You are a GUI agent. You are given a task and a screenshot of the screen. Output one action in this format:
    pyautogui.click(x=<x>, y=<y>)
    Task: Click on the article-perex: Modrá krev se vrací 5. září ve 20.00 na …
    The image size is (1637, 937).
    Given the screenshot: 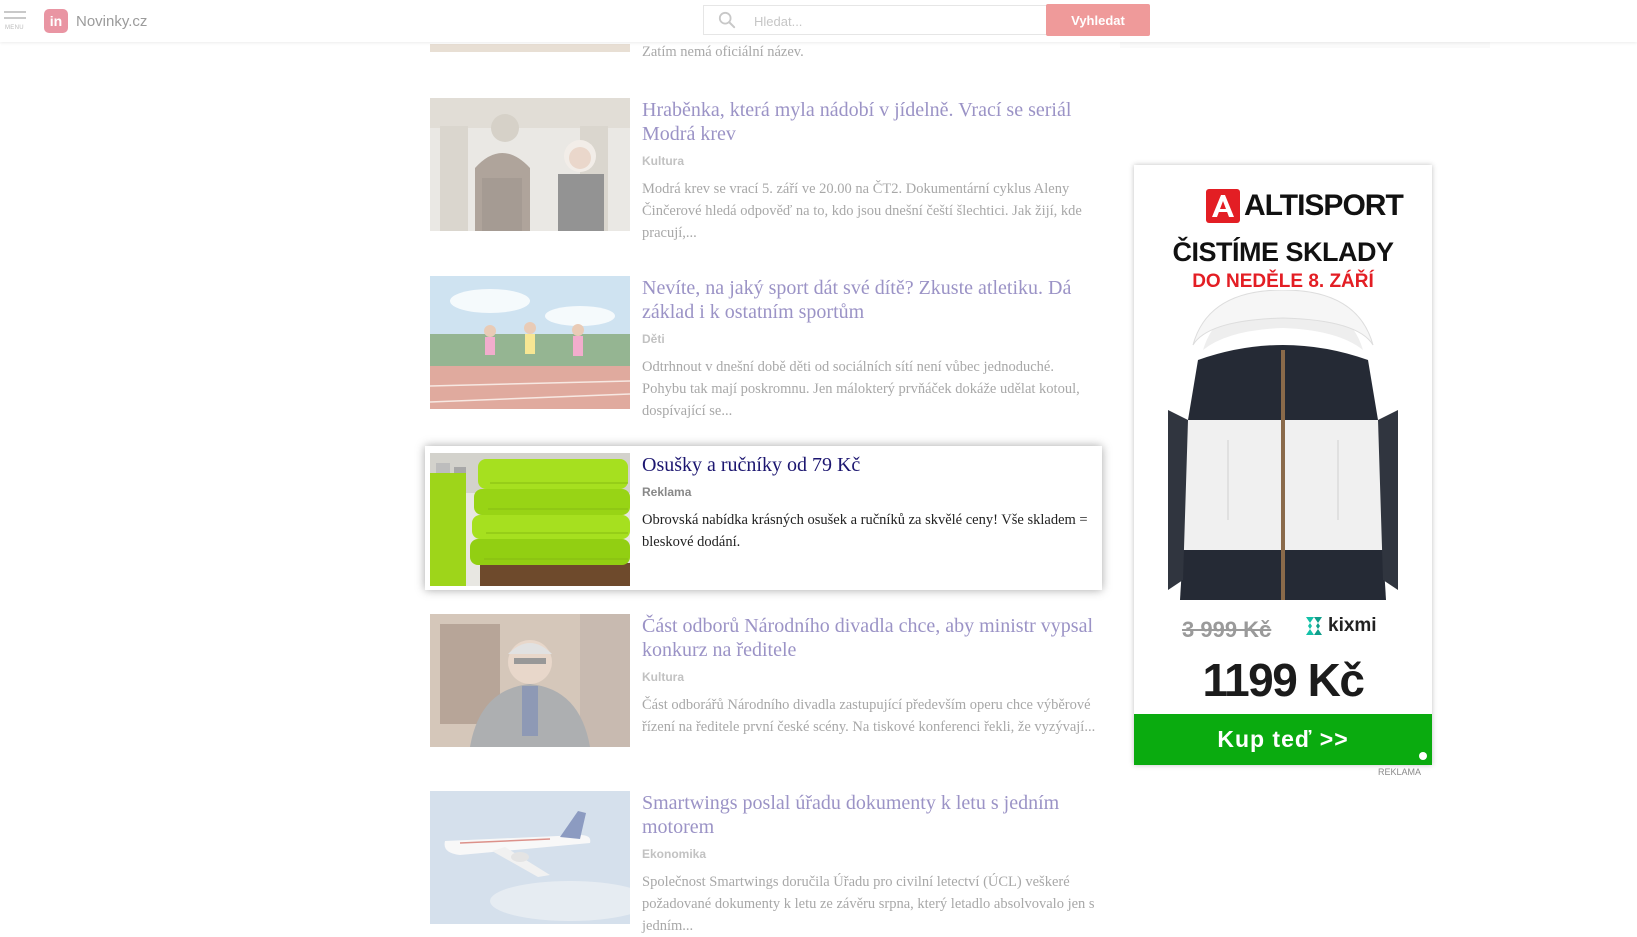 What is the action you would take?
    pyautogui.click(x=862, y=211)
    